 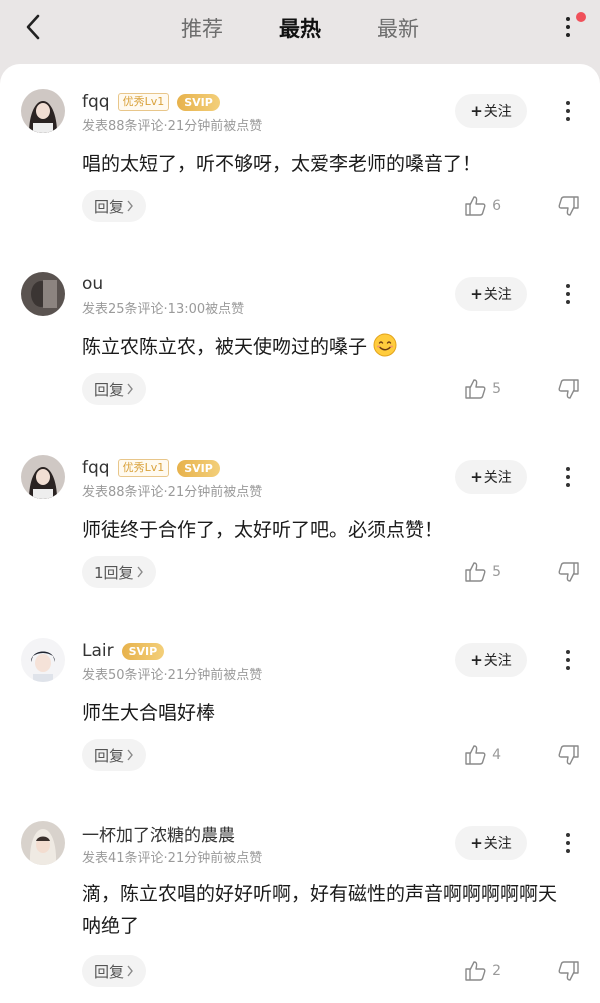 What do you see at coordinates (320, 910) in the screenshot?
I see `comment-text: 滴，陈立农唱的好好听啊，好有磁性的声音啊啊啊啊啊天呐绝了` at bounding box center [320, 910].